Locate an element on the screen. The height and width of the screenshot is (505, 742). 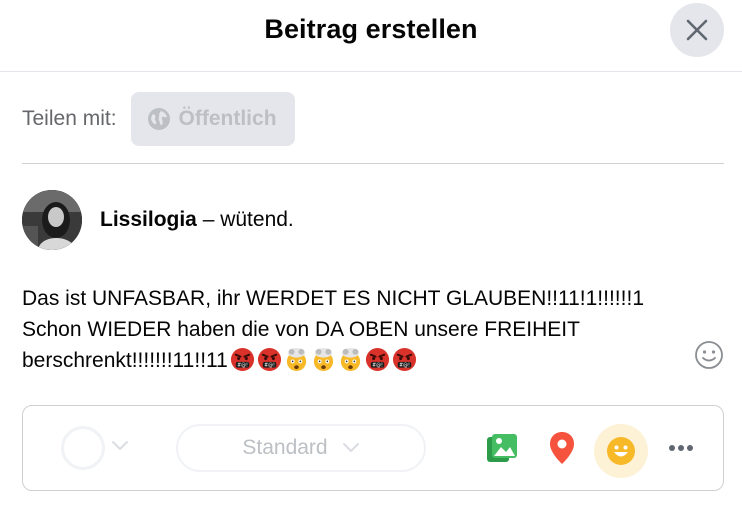
dialog-title: Beitrag erstellen is located at coordinates (371, 29).